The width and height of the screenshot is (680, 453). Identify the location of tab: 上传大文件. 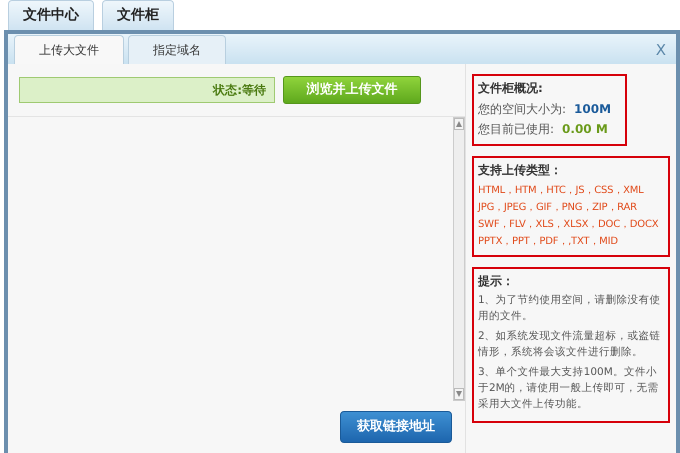
(69, 49).